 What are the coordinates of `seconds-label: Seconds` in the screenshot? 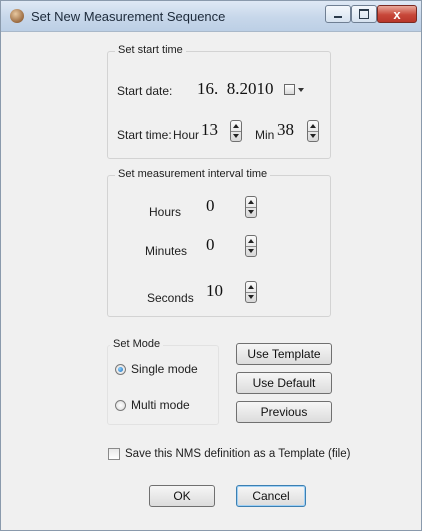 It's located at (170, 298).